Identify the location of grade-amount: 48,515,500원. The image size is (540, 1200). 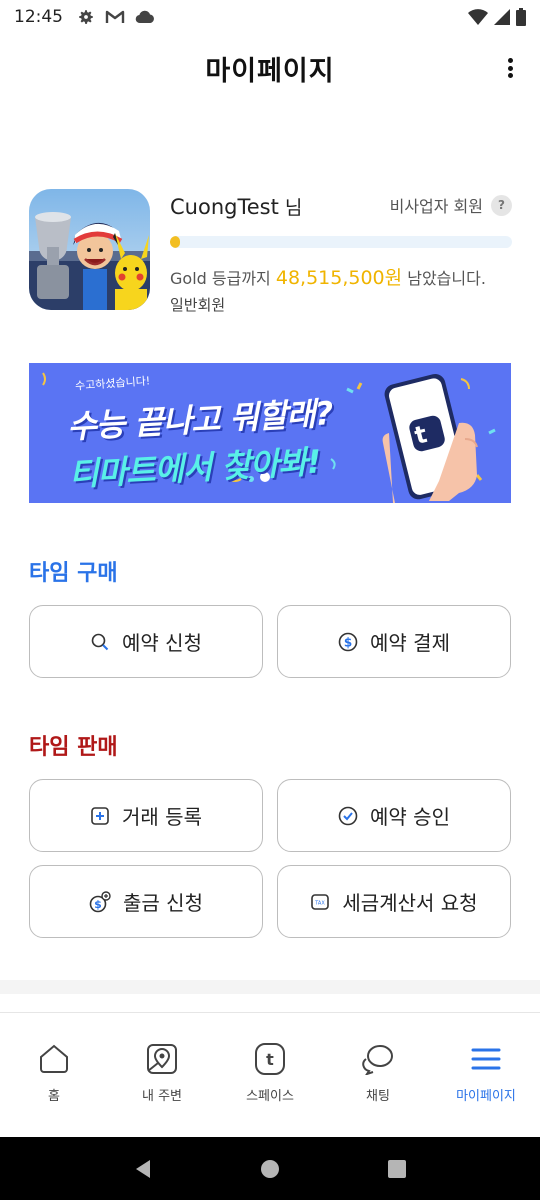
(339, 278).